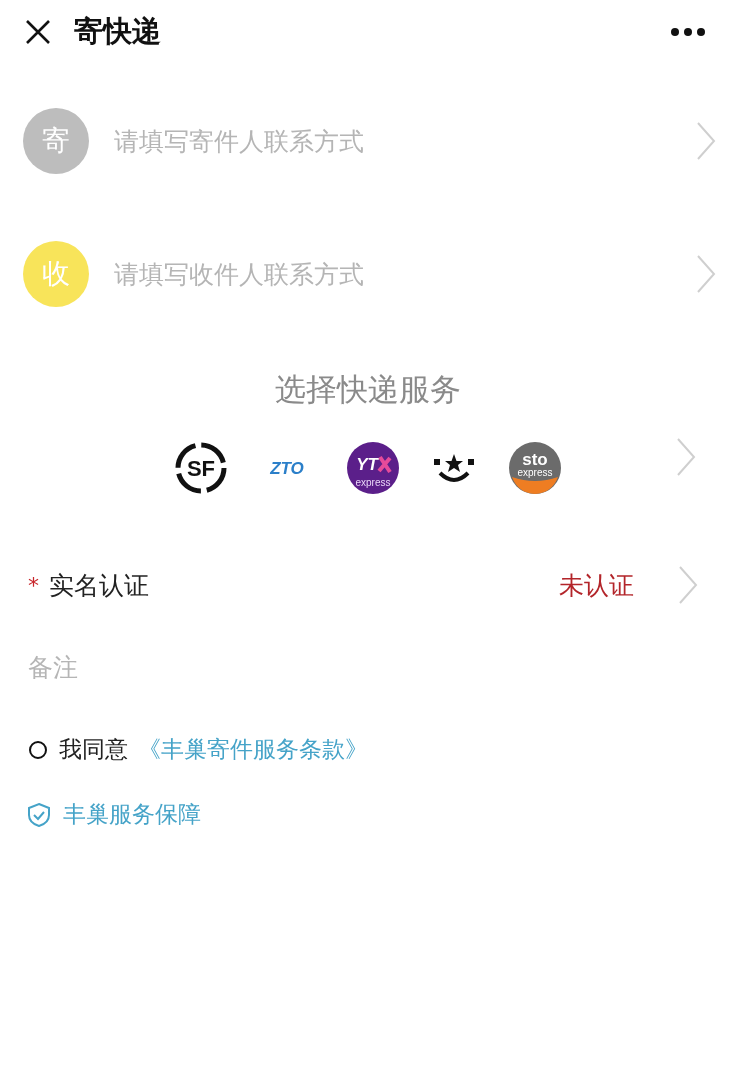 Image resolution: width=736 pixels, height=1074 pixels. Describe the element at coordinates (38, 32) in the screenshot. I see `close-icon` at that location.